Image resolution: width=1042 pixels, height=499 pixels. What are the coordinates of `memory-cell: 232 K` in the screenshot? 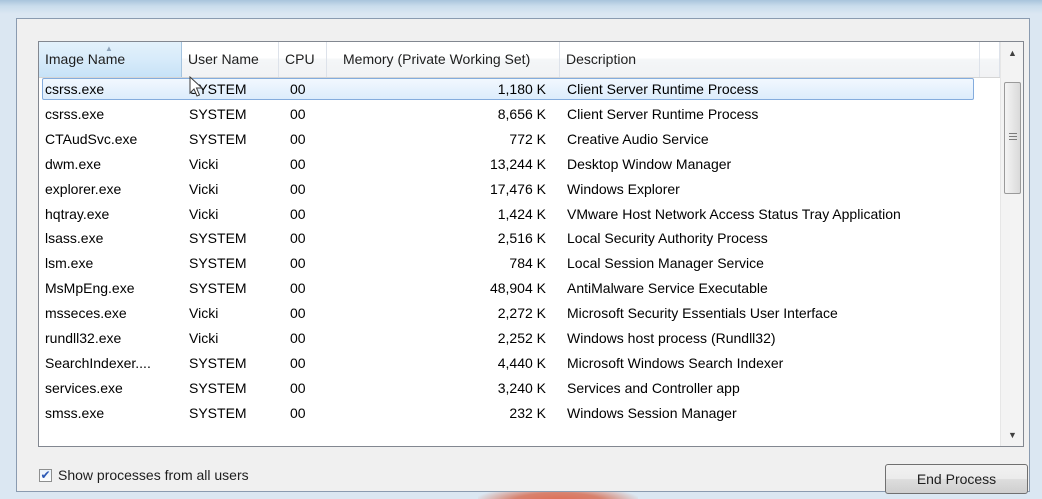 It's located at (527, 412).